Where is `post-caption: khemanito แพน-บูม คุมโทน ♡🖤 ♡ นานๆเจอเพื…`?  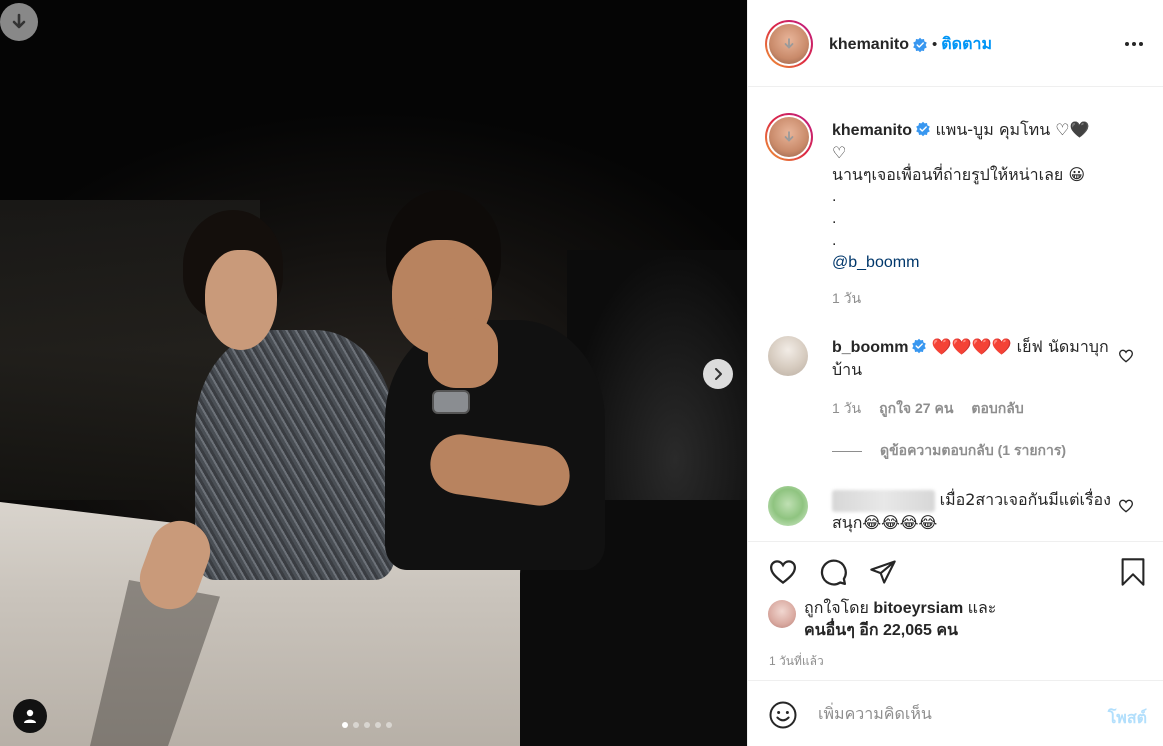
post-caption: khemanito แพน-บูม คุมโทน ♡🖤 ♡ นานๆเจอเพื… is located at coordinates (982, 196).